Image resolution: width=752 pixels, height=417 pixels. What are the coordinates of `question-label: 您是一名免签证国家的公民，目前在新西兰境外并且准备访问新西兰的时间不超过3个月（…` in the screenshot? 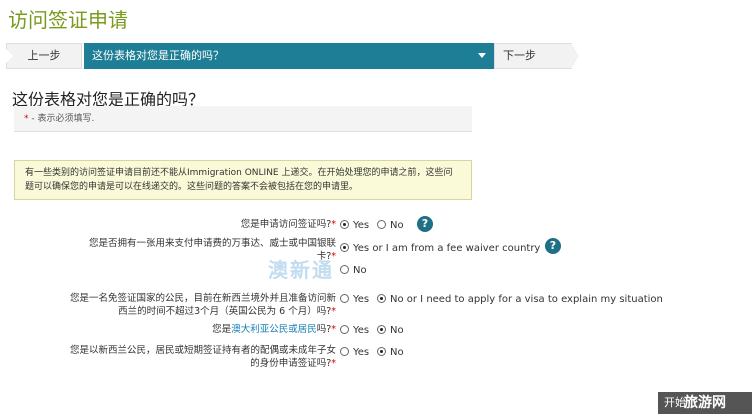 It's located at (203, 305).